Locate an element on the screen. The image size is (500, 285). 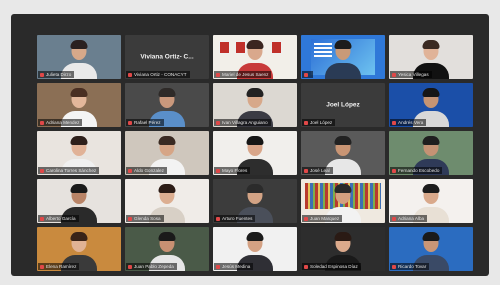
participant-tile: José Leal is located at coordinates (343, 153).